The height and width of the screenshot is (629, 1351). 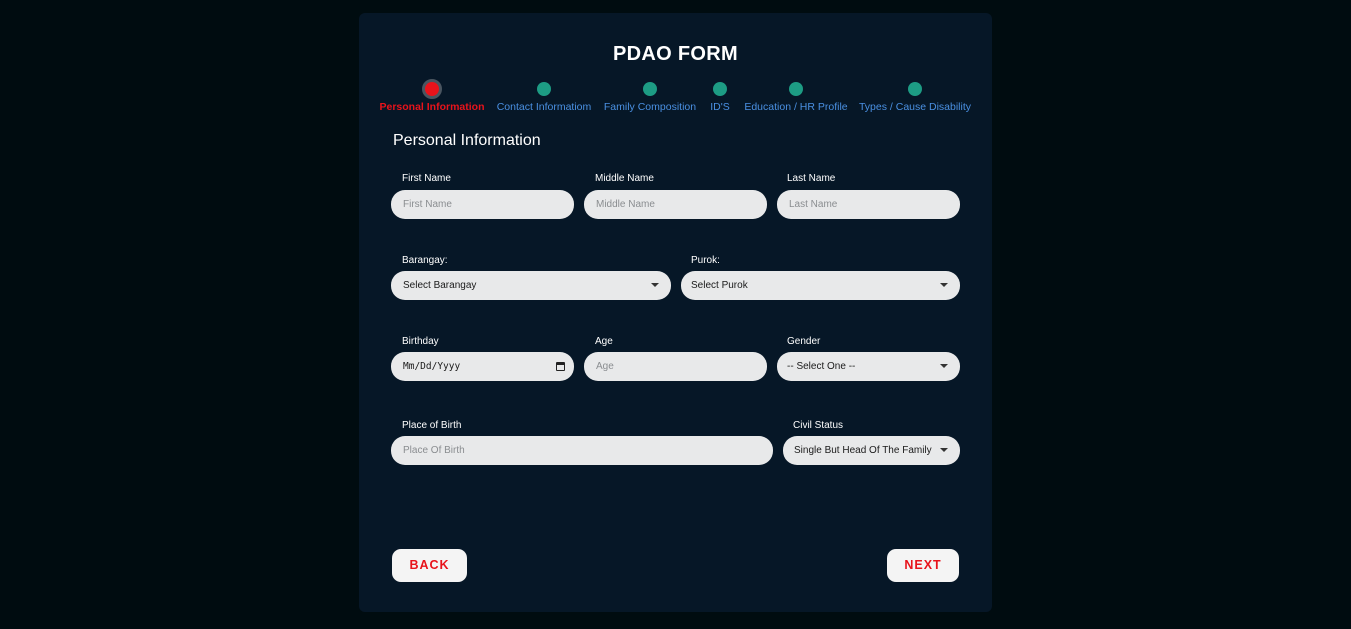 What do you see at coordinates (432, 425) in the screenshot?
I see `place-of-birth-label: Place of Birth` at bounding box center [432, 425].